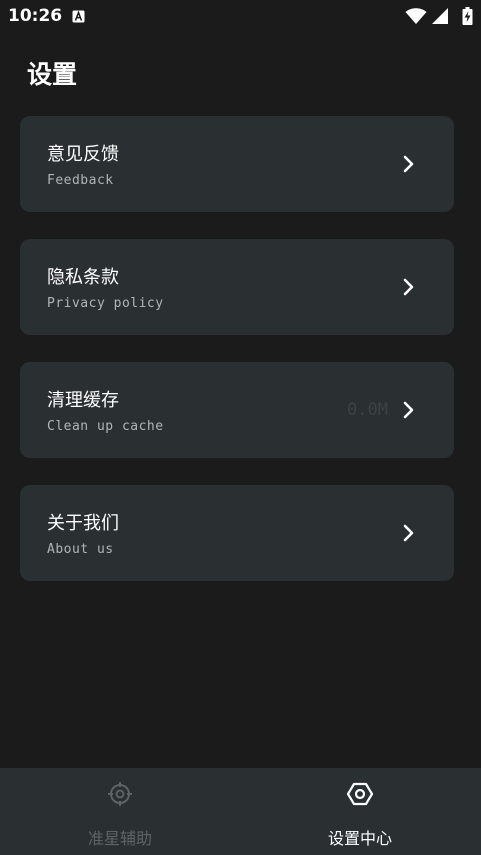 This screenshot has height=855, width=481. I want to click on status-bar: 10:26, so click(240, 17).